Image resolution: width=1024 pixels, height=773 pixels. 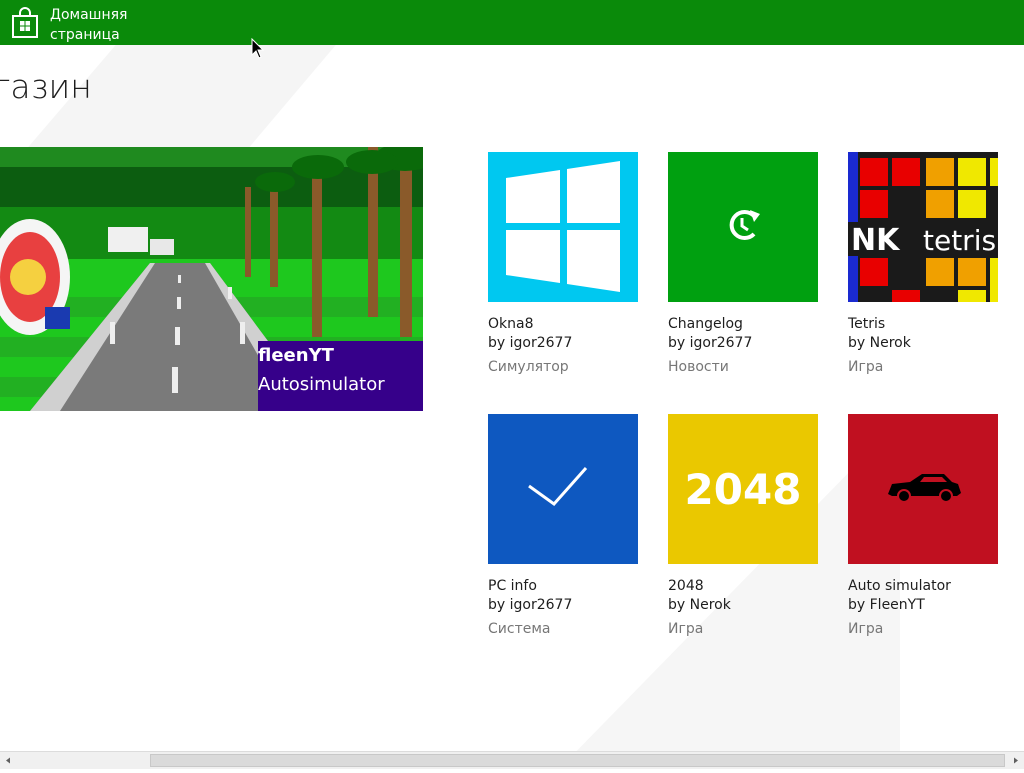 I want to click on featured-app-banner: fleenYT Autosimulator, so click(x=211, y=279).